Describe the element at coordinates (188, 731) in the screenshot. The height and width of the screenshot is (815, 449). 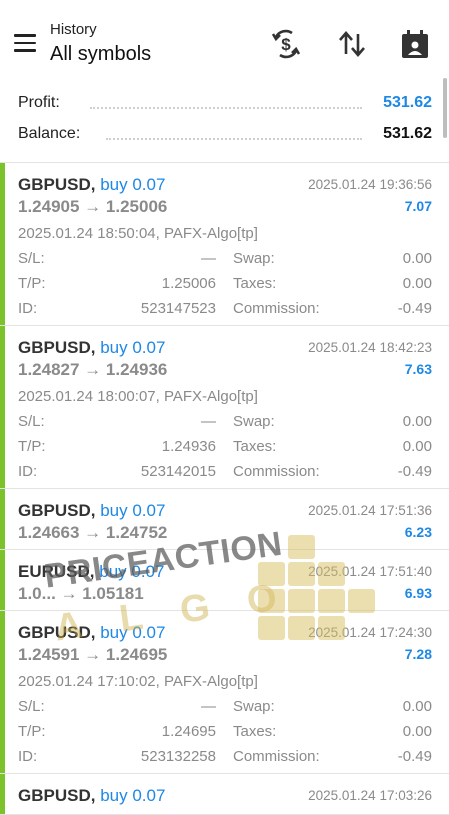
I see `tp-value: 1.24695` at that location.